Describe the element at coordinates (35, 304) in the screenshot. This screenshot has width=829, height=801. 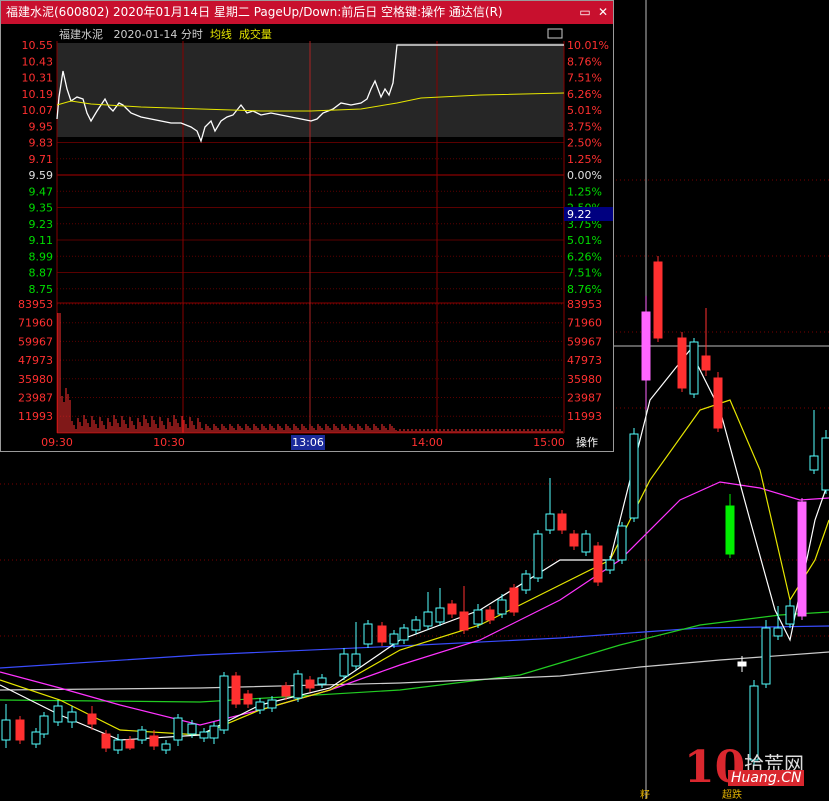
I see `volume-axis-label: 83953` at that location.